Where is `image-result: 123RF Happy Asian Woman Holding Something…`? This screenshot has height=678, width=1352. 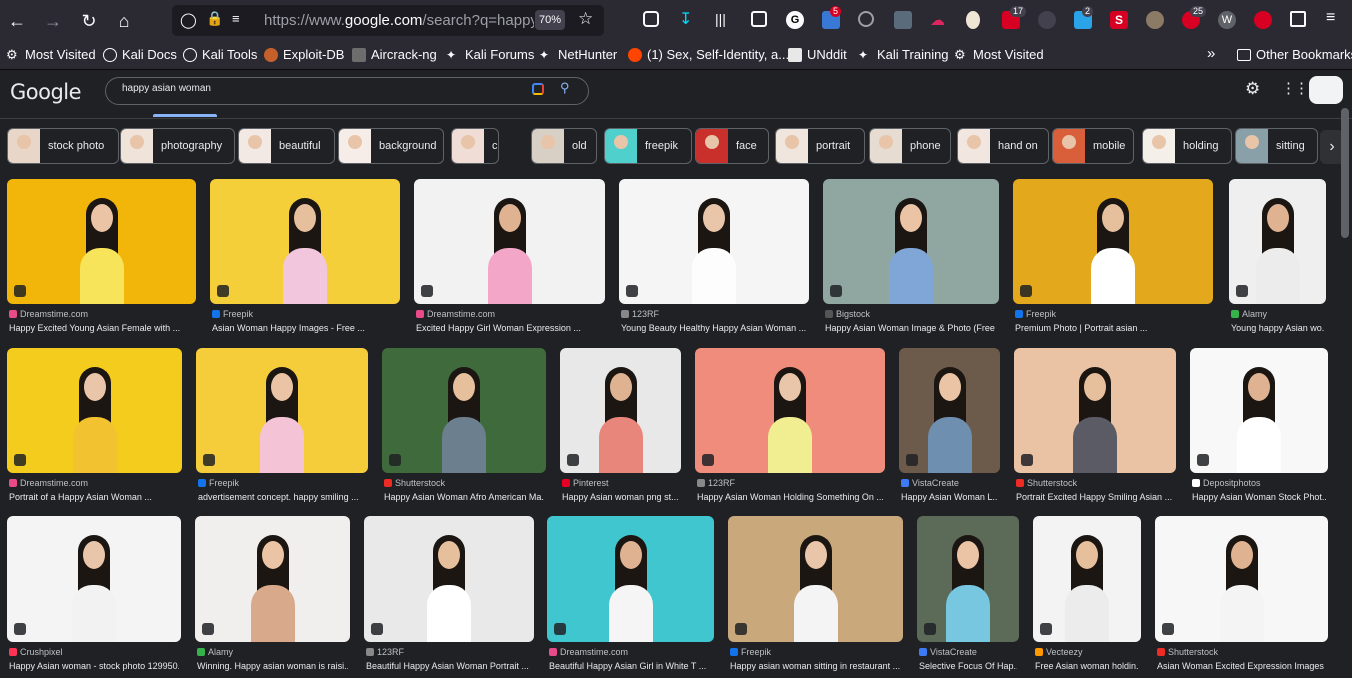
image-result: 123RF Happy Asian Woman Holding Something… is located at coordinates (790, 428).